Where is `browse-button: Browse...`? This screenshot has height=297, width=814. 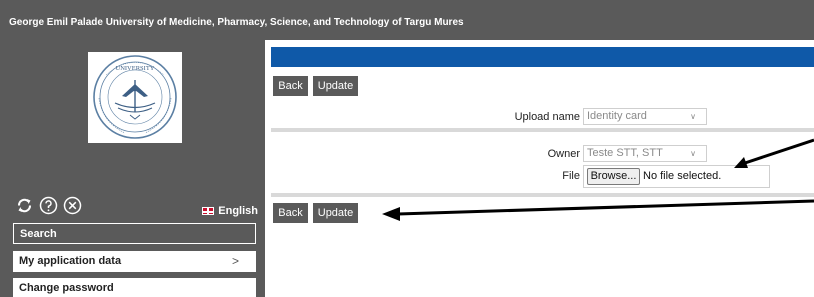 browse-button: Browse... is located at coordinates (613, 176).